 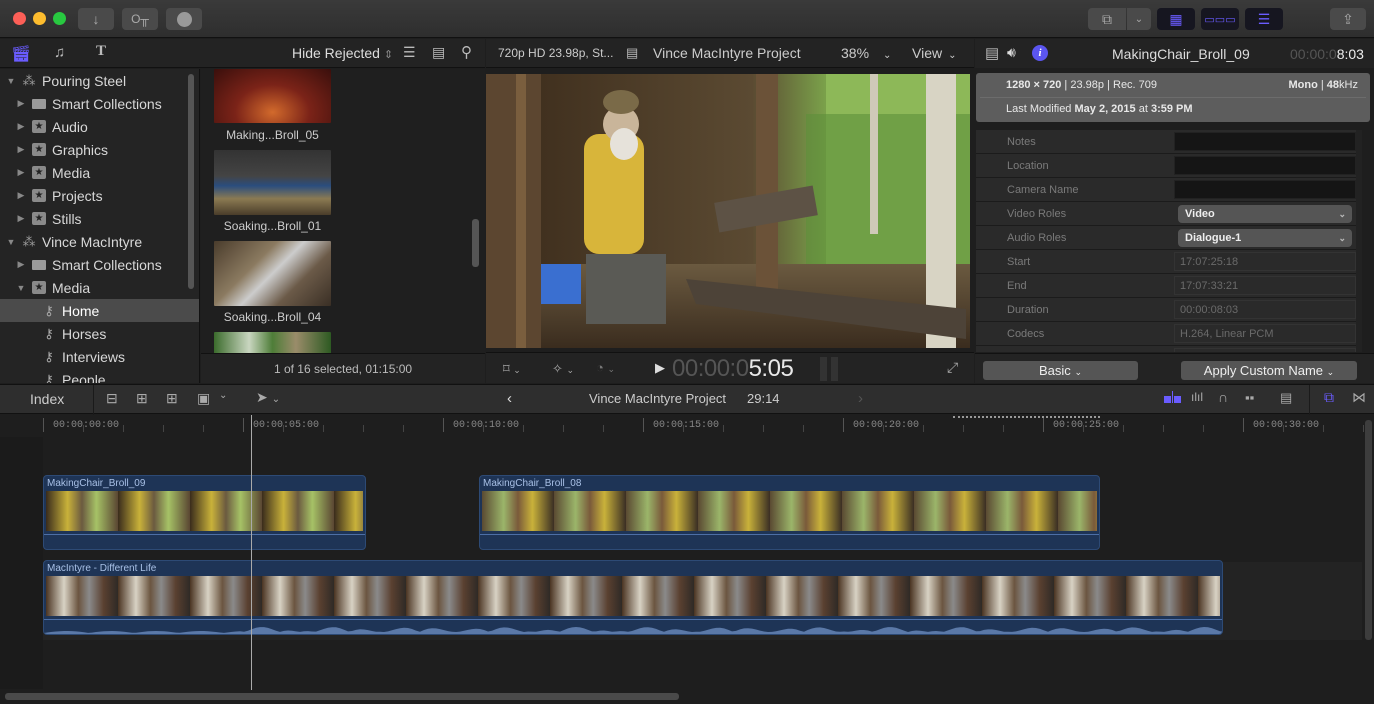 I want to click on resolution: 1280 × 720, so click(x=1034, y=85).